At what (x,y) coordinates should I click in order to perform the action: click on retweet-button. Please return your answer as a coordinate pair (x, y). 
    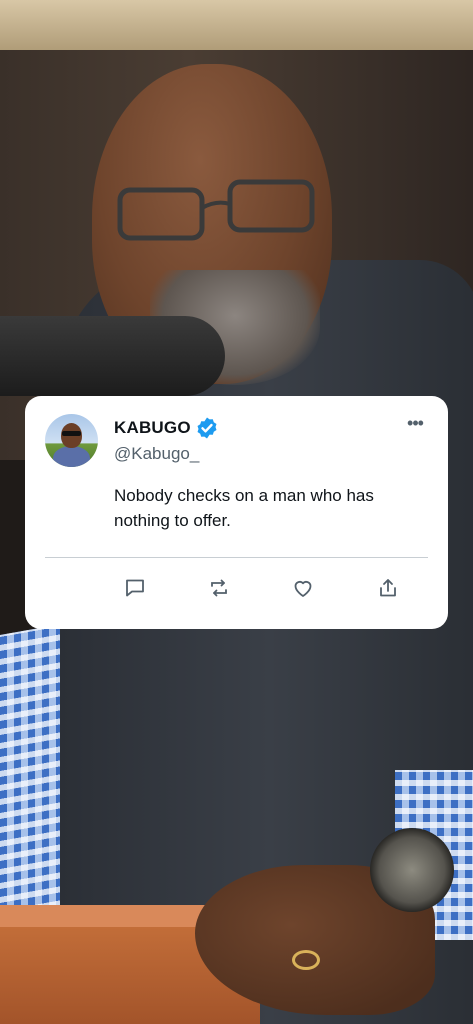
    Looking at the image, I should click on (219, 588).